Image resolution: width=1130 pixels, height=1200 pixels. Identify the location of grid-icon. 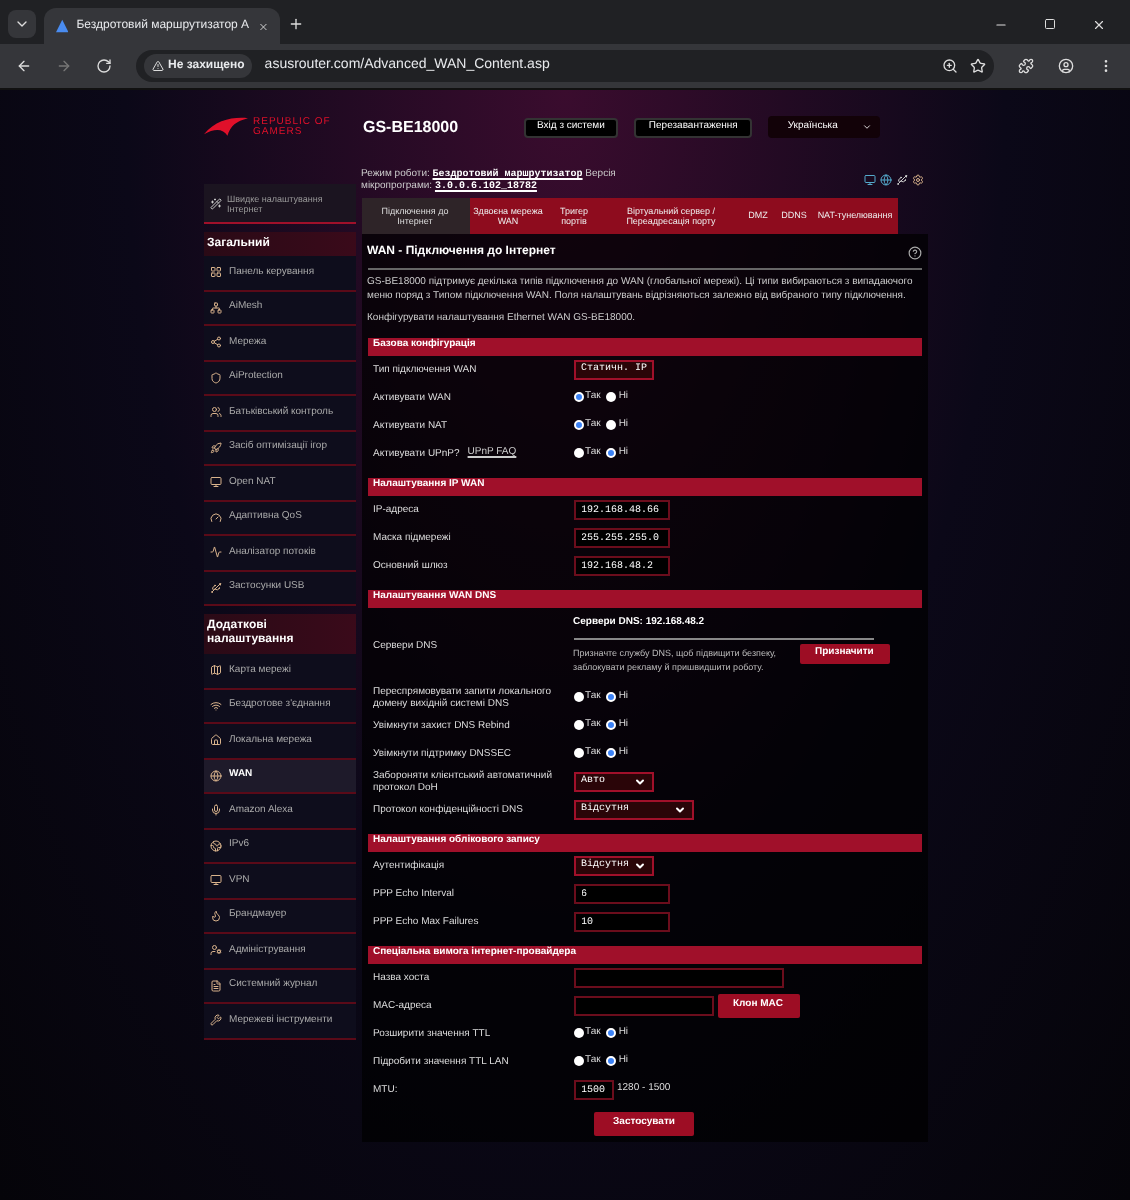
(215, 272).